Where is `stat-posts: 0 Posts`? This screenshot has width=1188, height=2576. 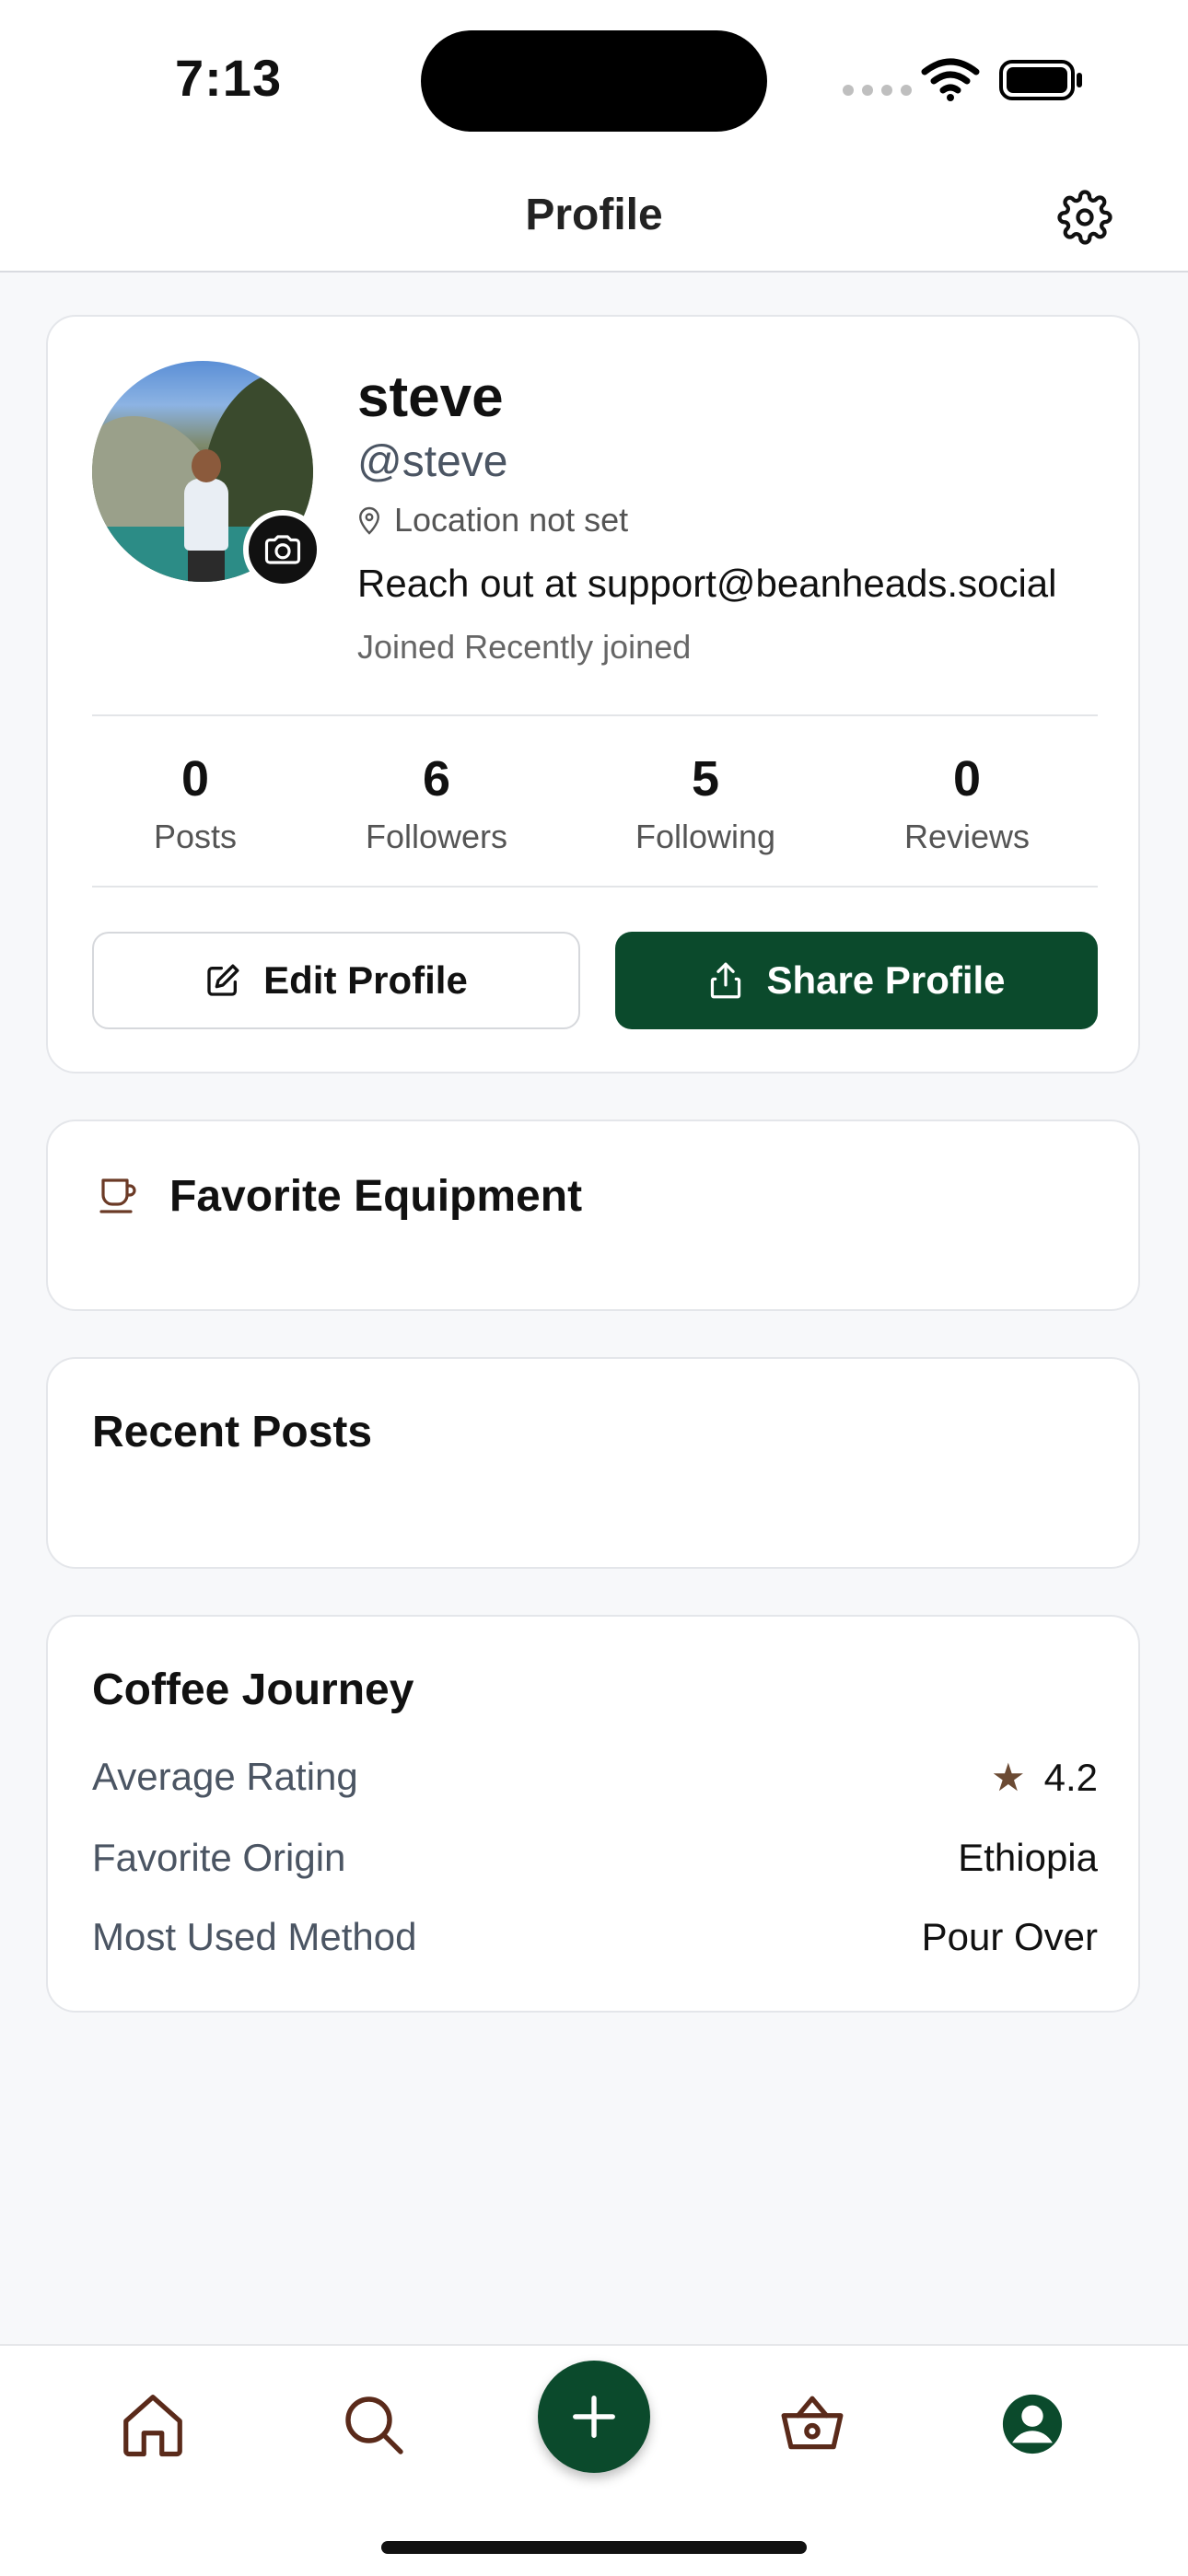
stat-posts: 0 Posts is located at coordinates (195, 803).